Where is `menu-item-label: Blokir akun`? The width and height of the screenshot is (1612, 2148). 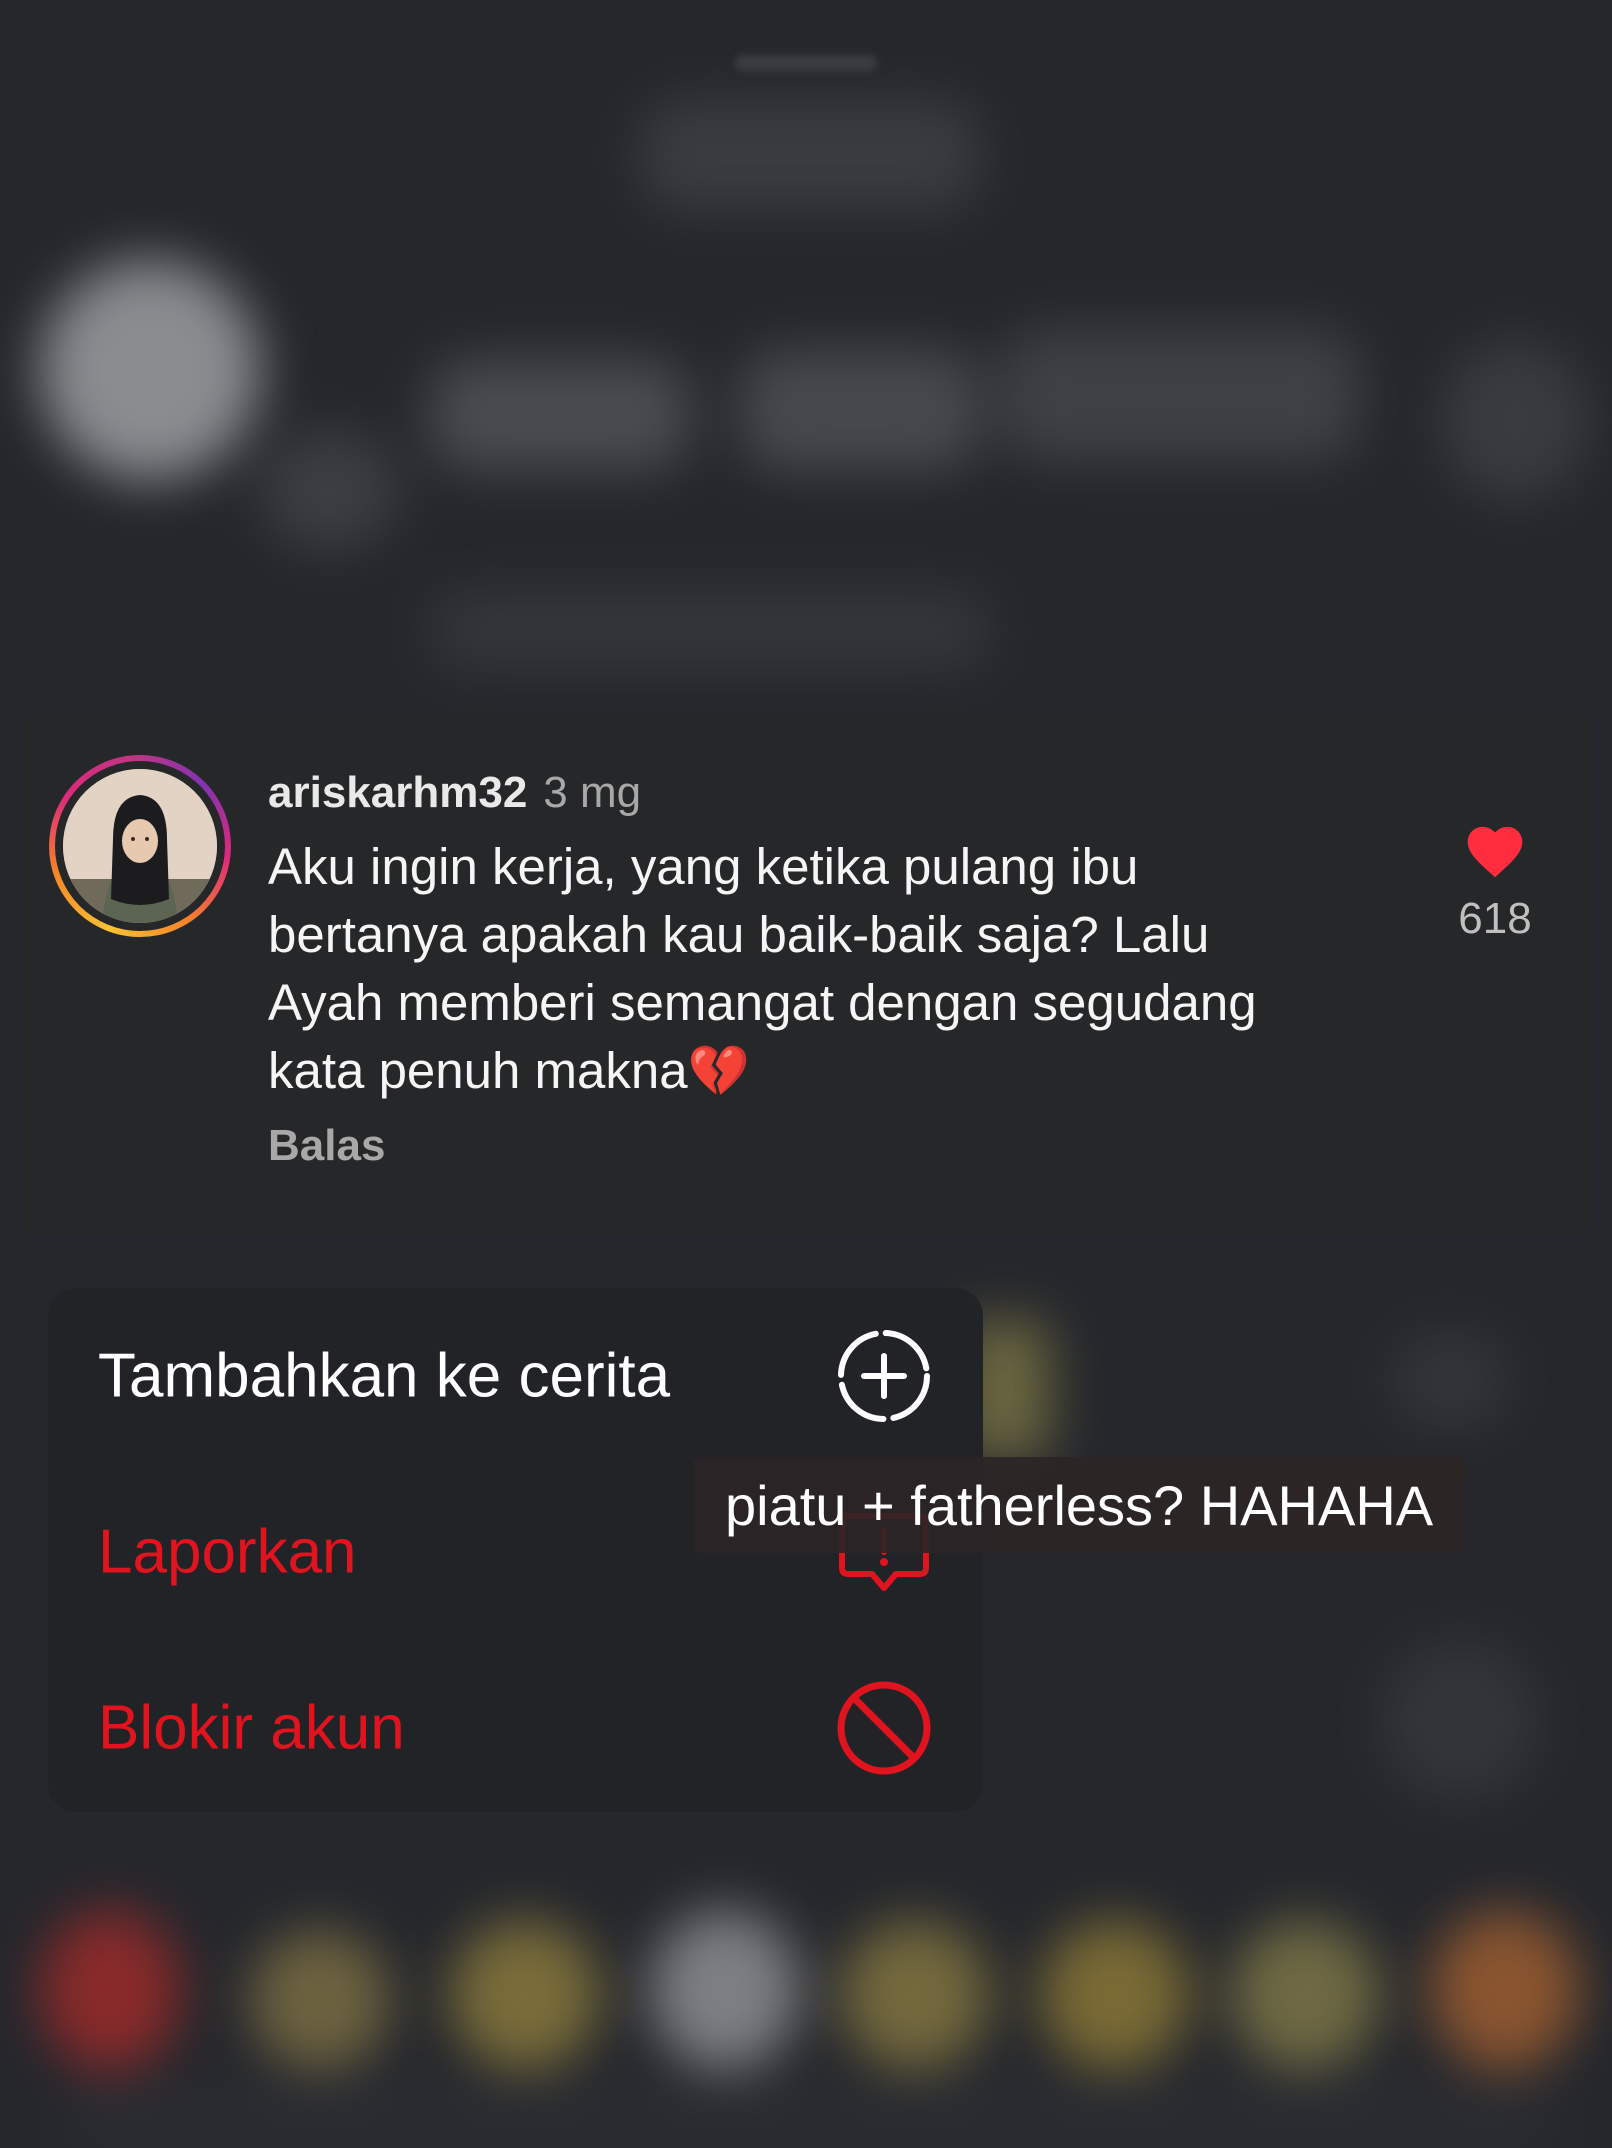
menu-item-label: Blokir akun is located at coordinates (251, 1728).